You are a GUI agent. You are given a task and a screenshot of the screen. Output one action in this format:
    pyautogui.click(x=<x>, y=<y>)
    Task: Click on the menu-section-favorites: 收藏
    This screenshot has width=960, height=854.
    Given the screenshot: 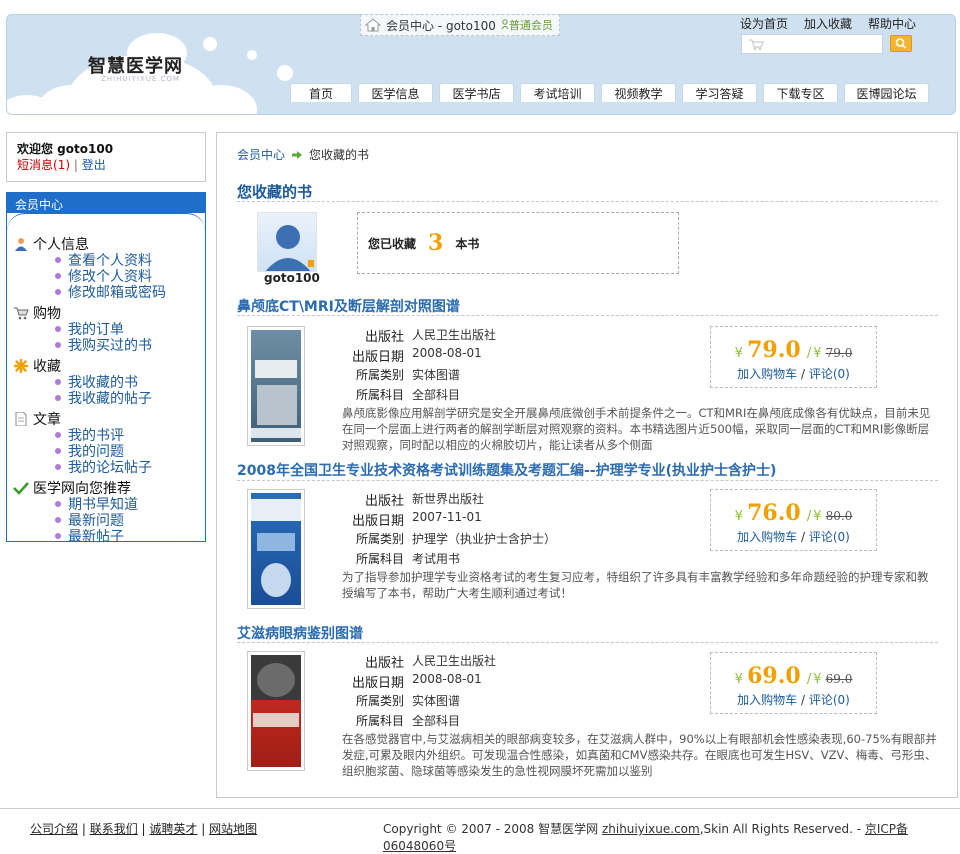 What is the action you would take?
    pyautogui.click(x=37, y=366)
    